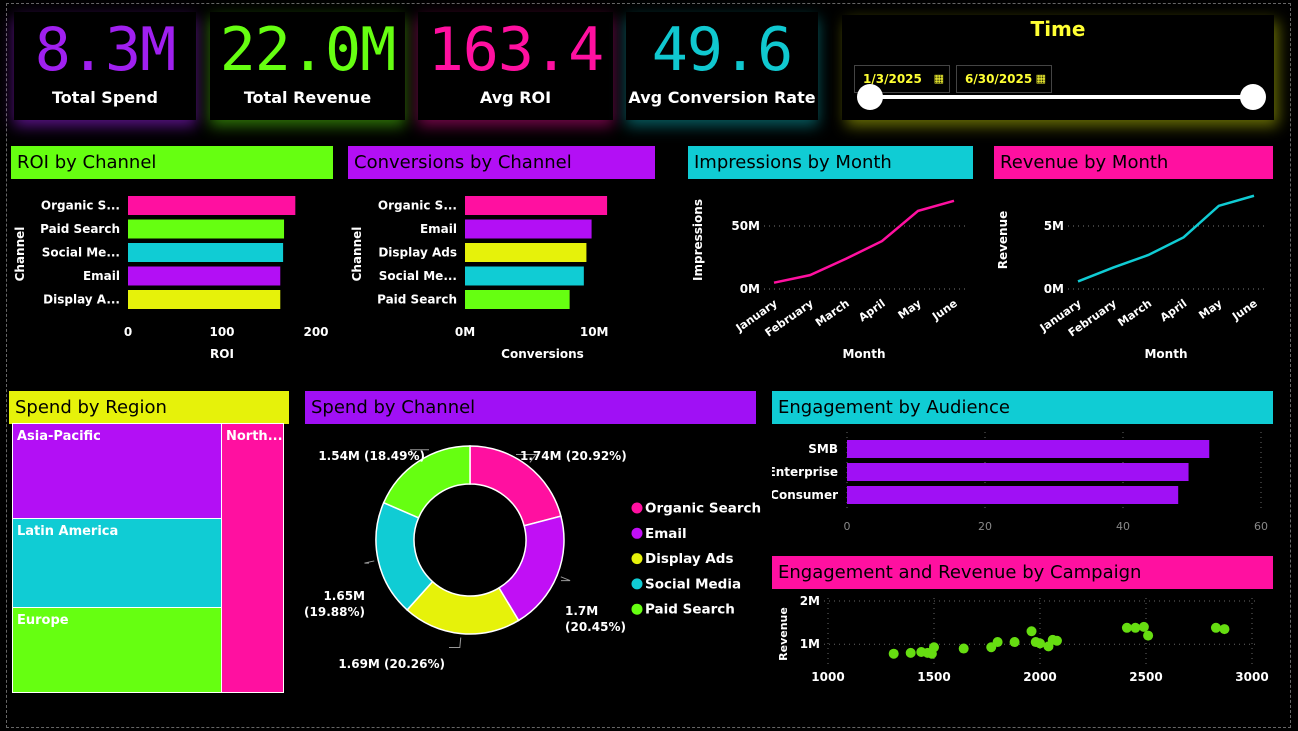  I want to click on engagement-by-audience-chart: 0 20 40 60 SMB Enterprise Consumer, so click(1020, 482).